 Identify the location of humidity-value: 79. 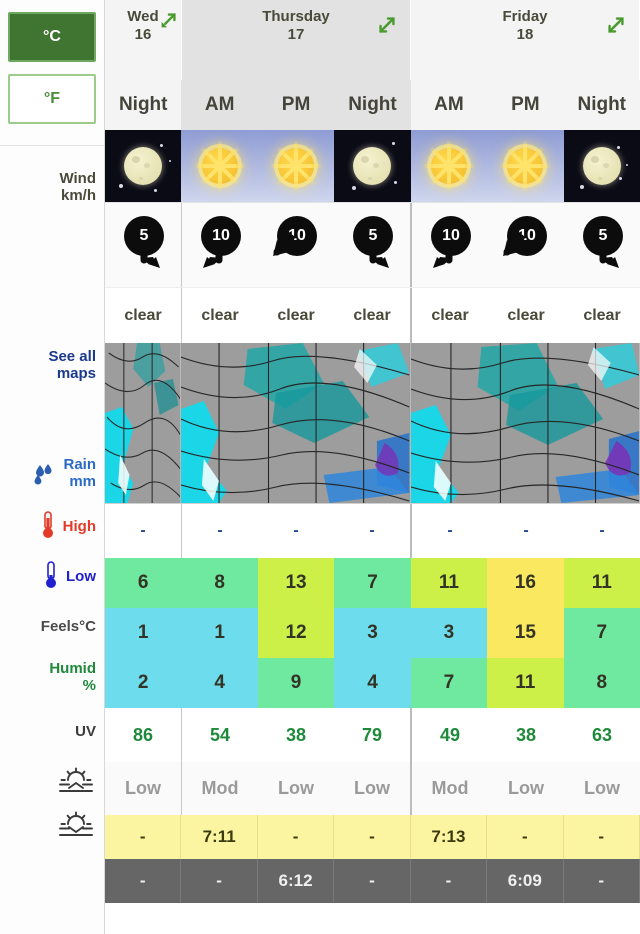
(372, 734).